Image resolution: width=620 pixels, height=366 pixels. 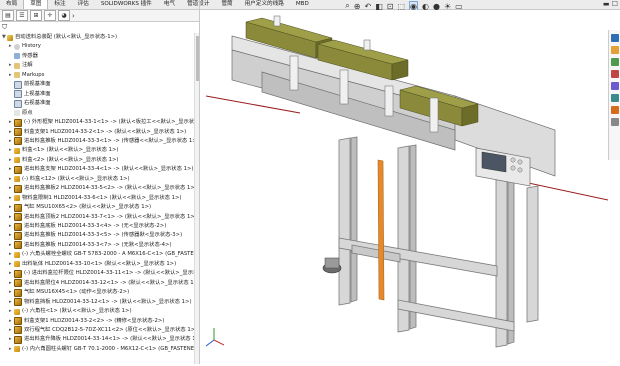 What do you see at coordinates (50, 15) in the screenshot?
I see `dimxpert-tab-icon: ✛` at bounding box center [50, 15].